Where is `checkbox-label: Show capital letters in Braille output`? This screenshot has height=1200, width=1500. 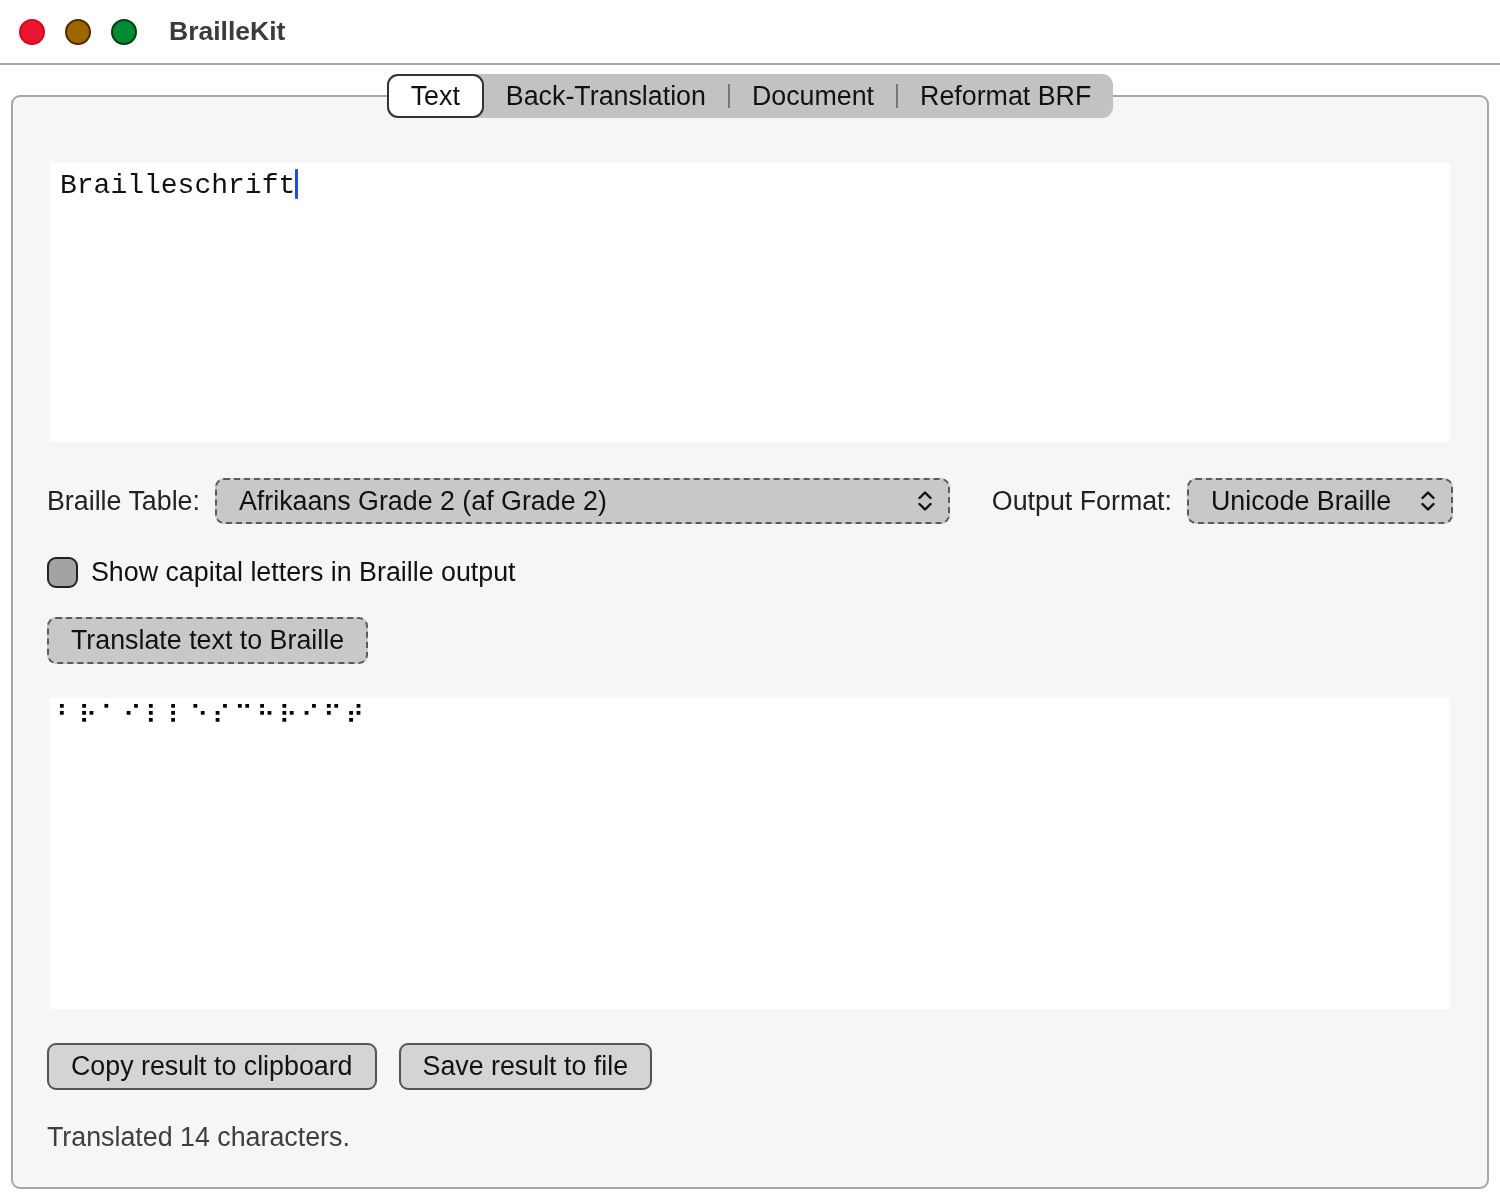 checkbox-label: Show capital letters in Braille output is located at coordinates (303, 572).